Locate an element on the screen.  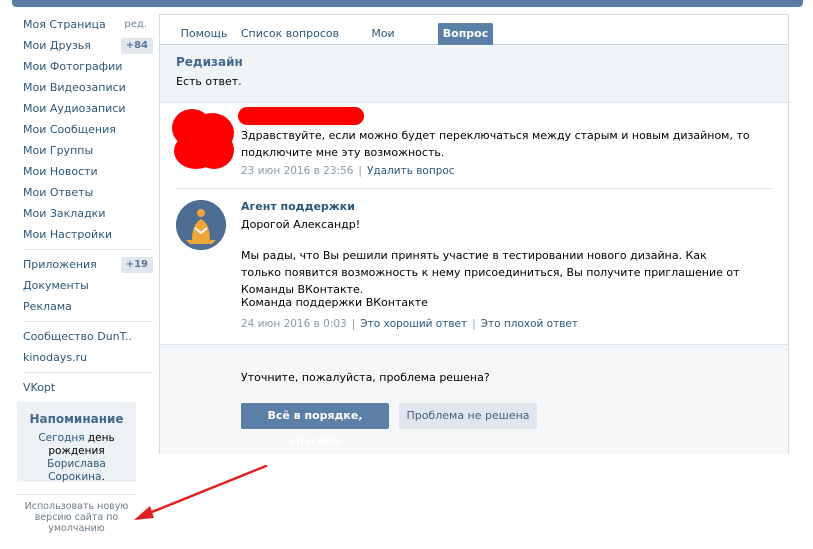
sidebar-item-label: Мои Новости is located at coordinates (60, 171).